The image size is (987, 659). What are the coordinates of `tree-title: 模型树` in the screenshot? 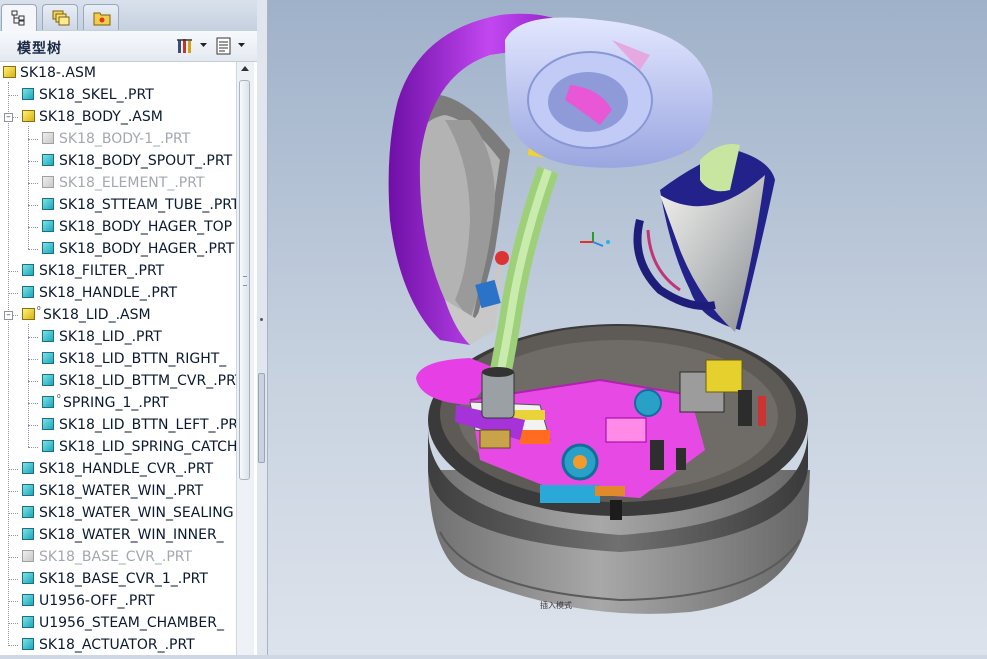 It's located at (39, 49).